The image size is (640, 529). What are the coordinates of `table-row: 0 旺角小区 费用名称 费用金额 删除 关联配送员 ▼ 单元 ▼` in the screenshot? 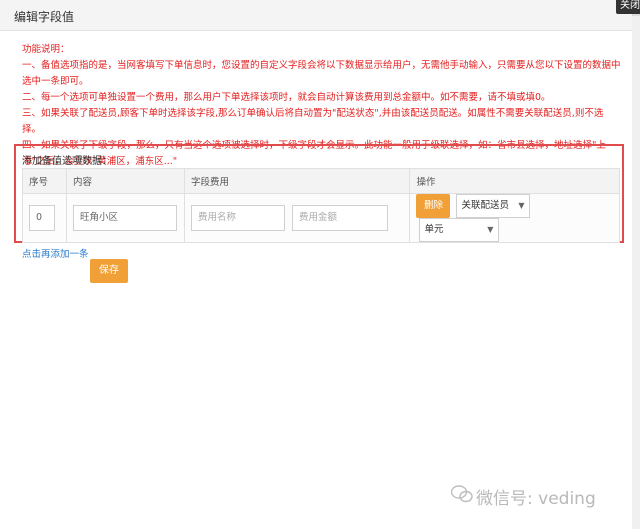 It's located at (321, 218).